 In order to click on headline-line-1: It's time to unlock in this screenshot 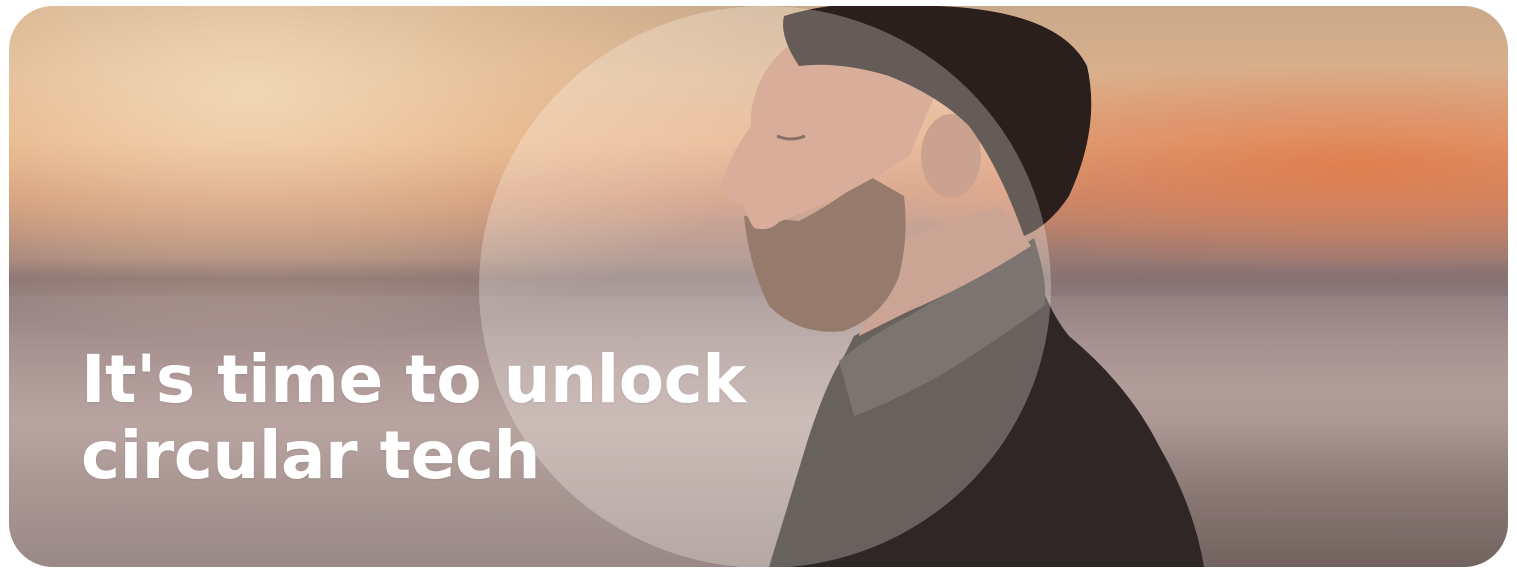, I will do `click(413, 379)`.